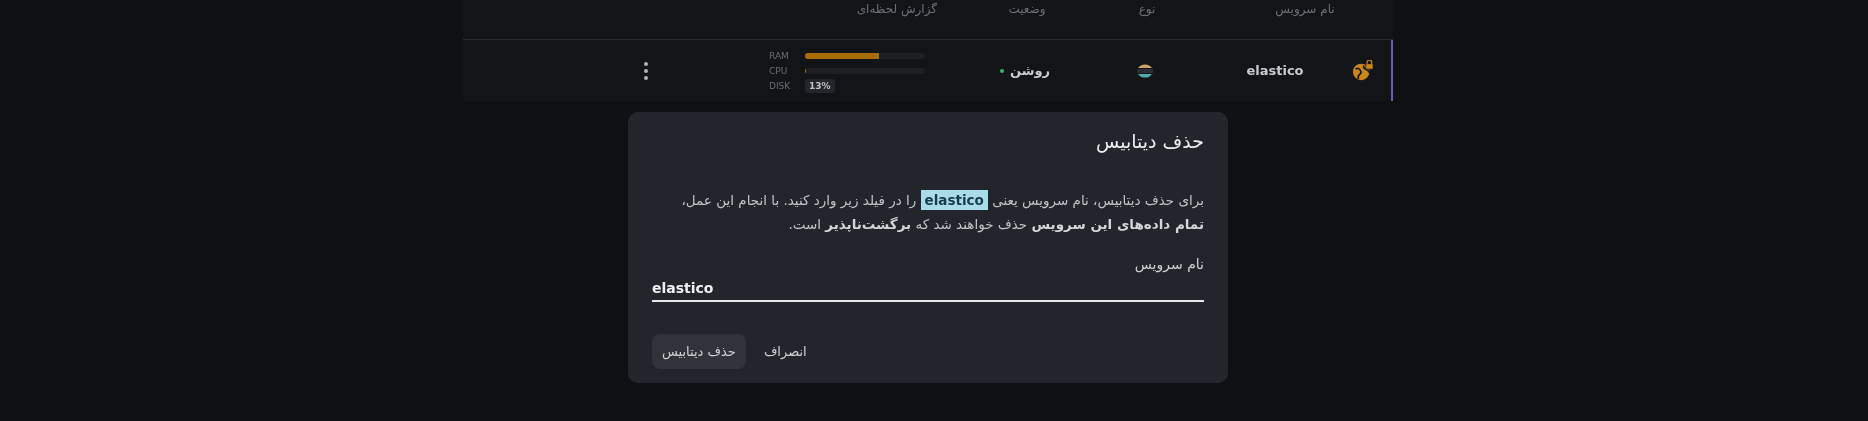  What do you see at coordinates (928, 289) in the screenshot?
I see `service-name-field: elastico` at bounding box center [928, 289].